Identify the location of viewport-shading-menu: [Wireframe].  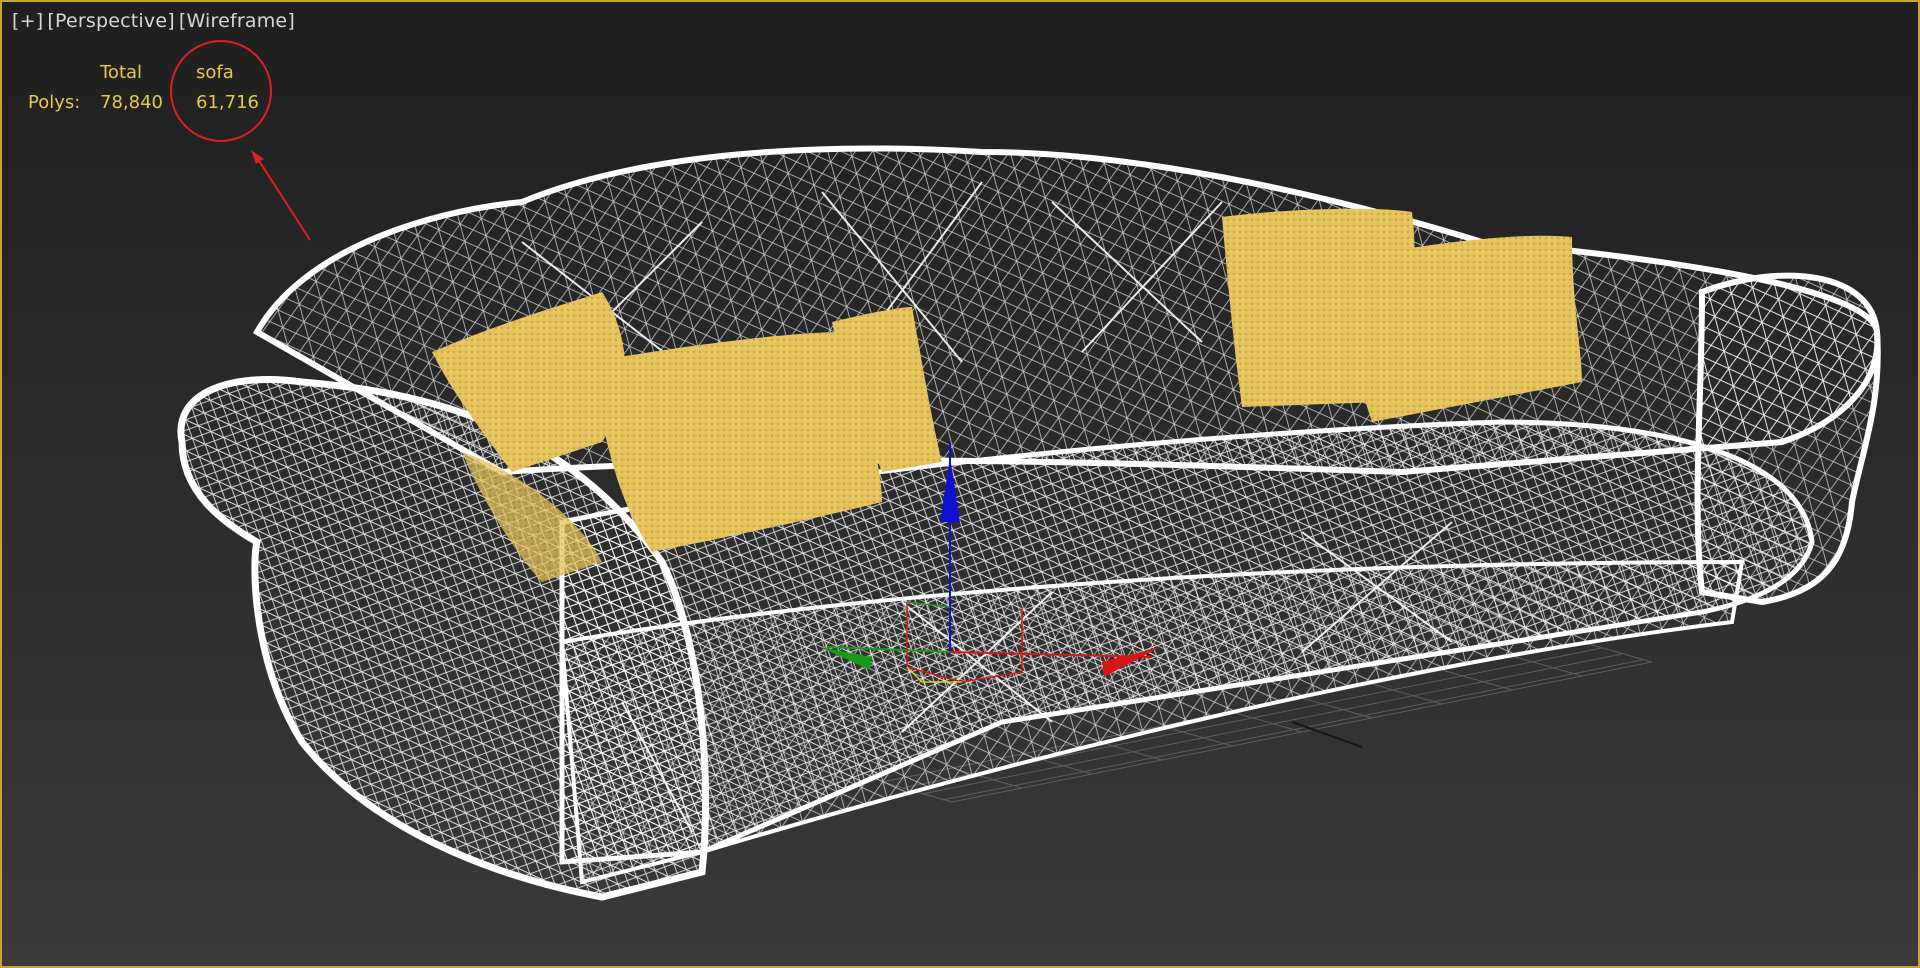
(237, 21).